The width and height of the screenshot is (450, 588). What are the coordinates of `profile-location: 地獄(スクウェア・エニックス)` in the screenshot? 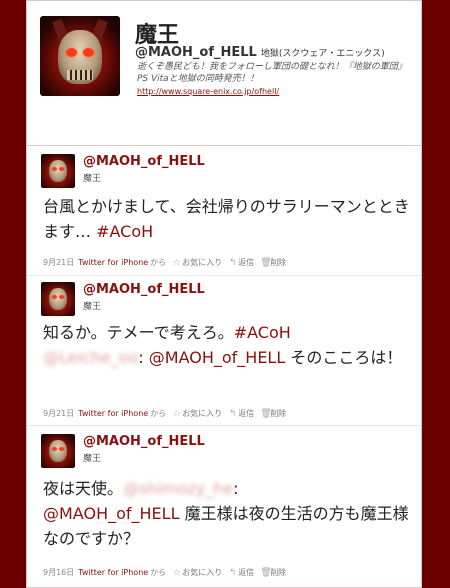 It's located at (322, 54).